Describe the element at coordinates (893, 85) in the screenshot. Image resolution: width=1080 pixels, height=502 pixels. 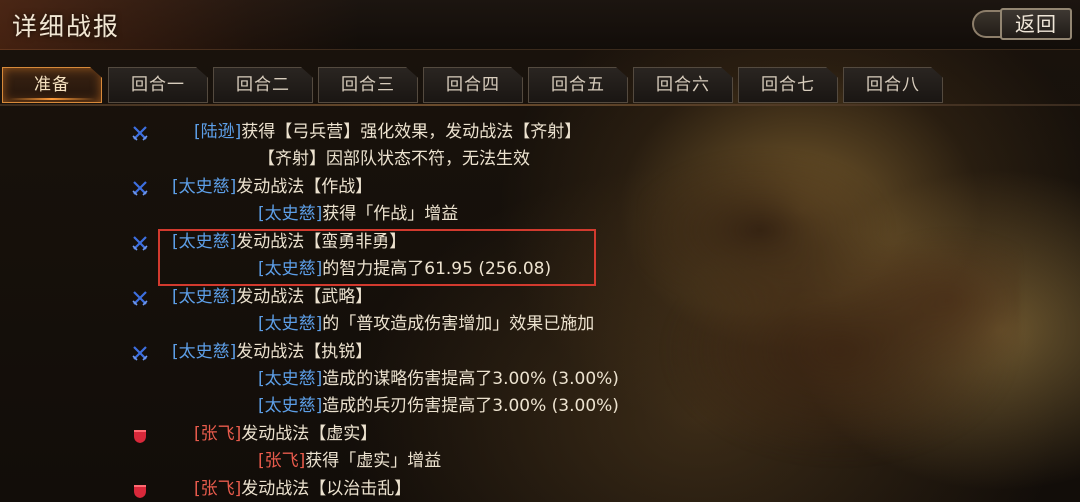
I see `tab-round-8: 回合八` at that location.